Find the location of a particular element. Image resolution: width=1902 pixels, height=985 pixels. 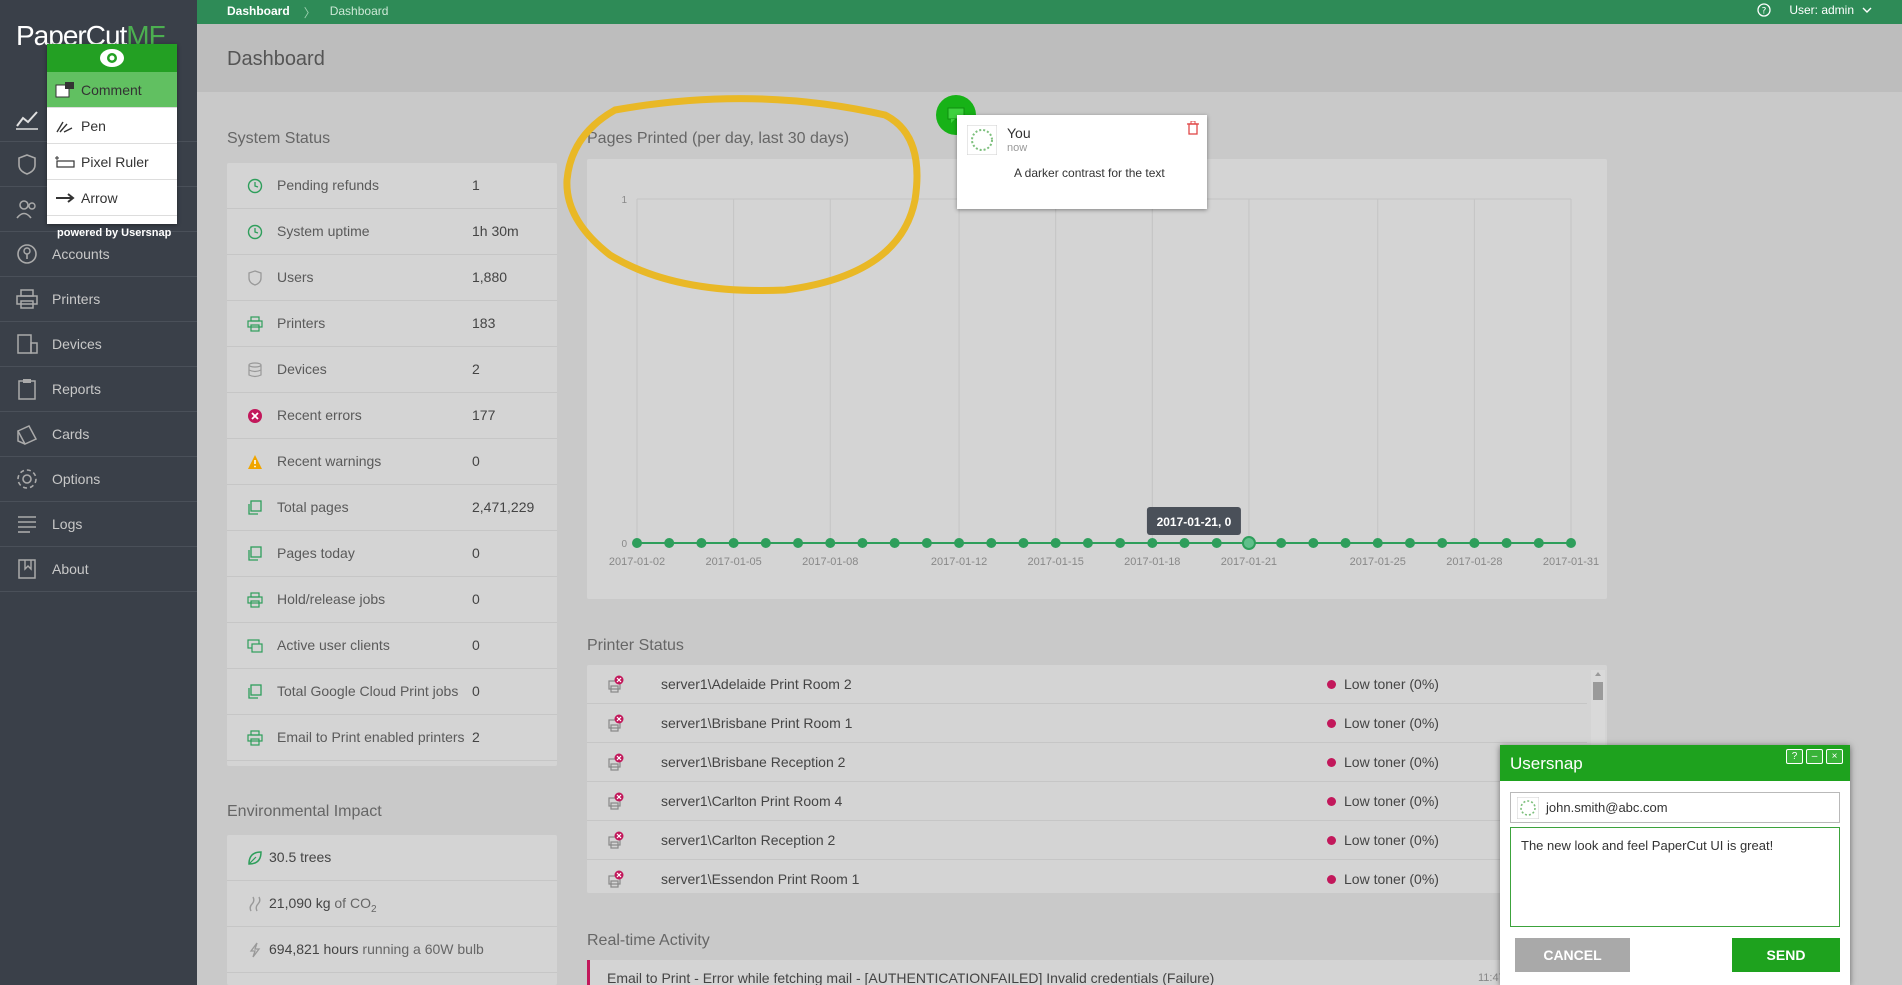

scrollbar-thumb is located at coordinates (1598, 691).